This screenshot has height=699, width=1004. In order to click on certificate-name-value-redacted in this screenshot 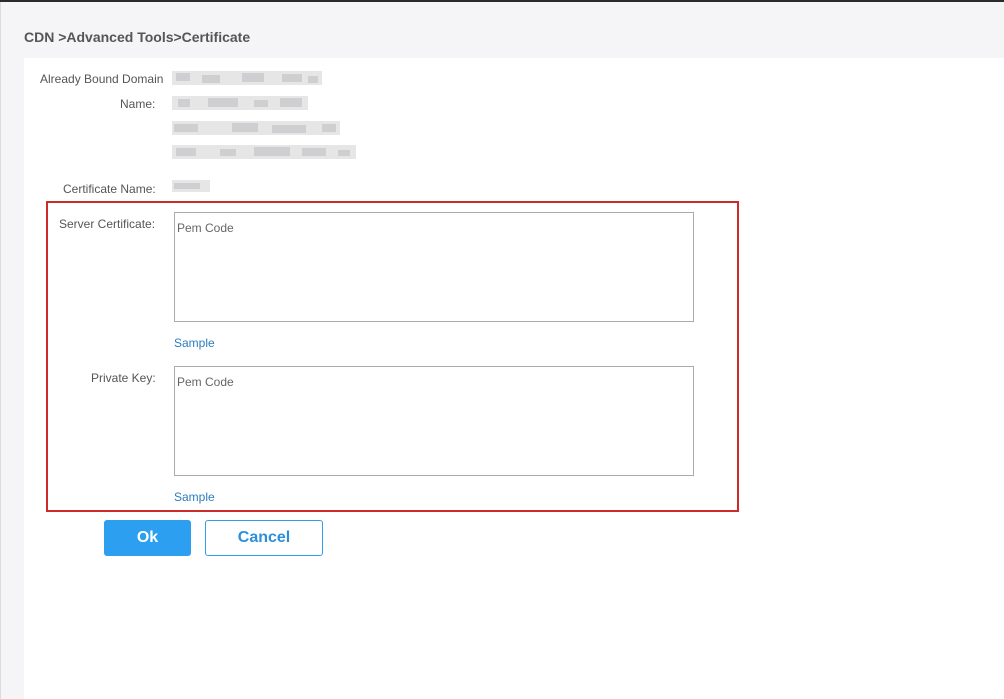, I will do `click(191, 186)`.